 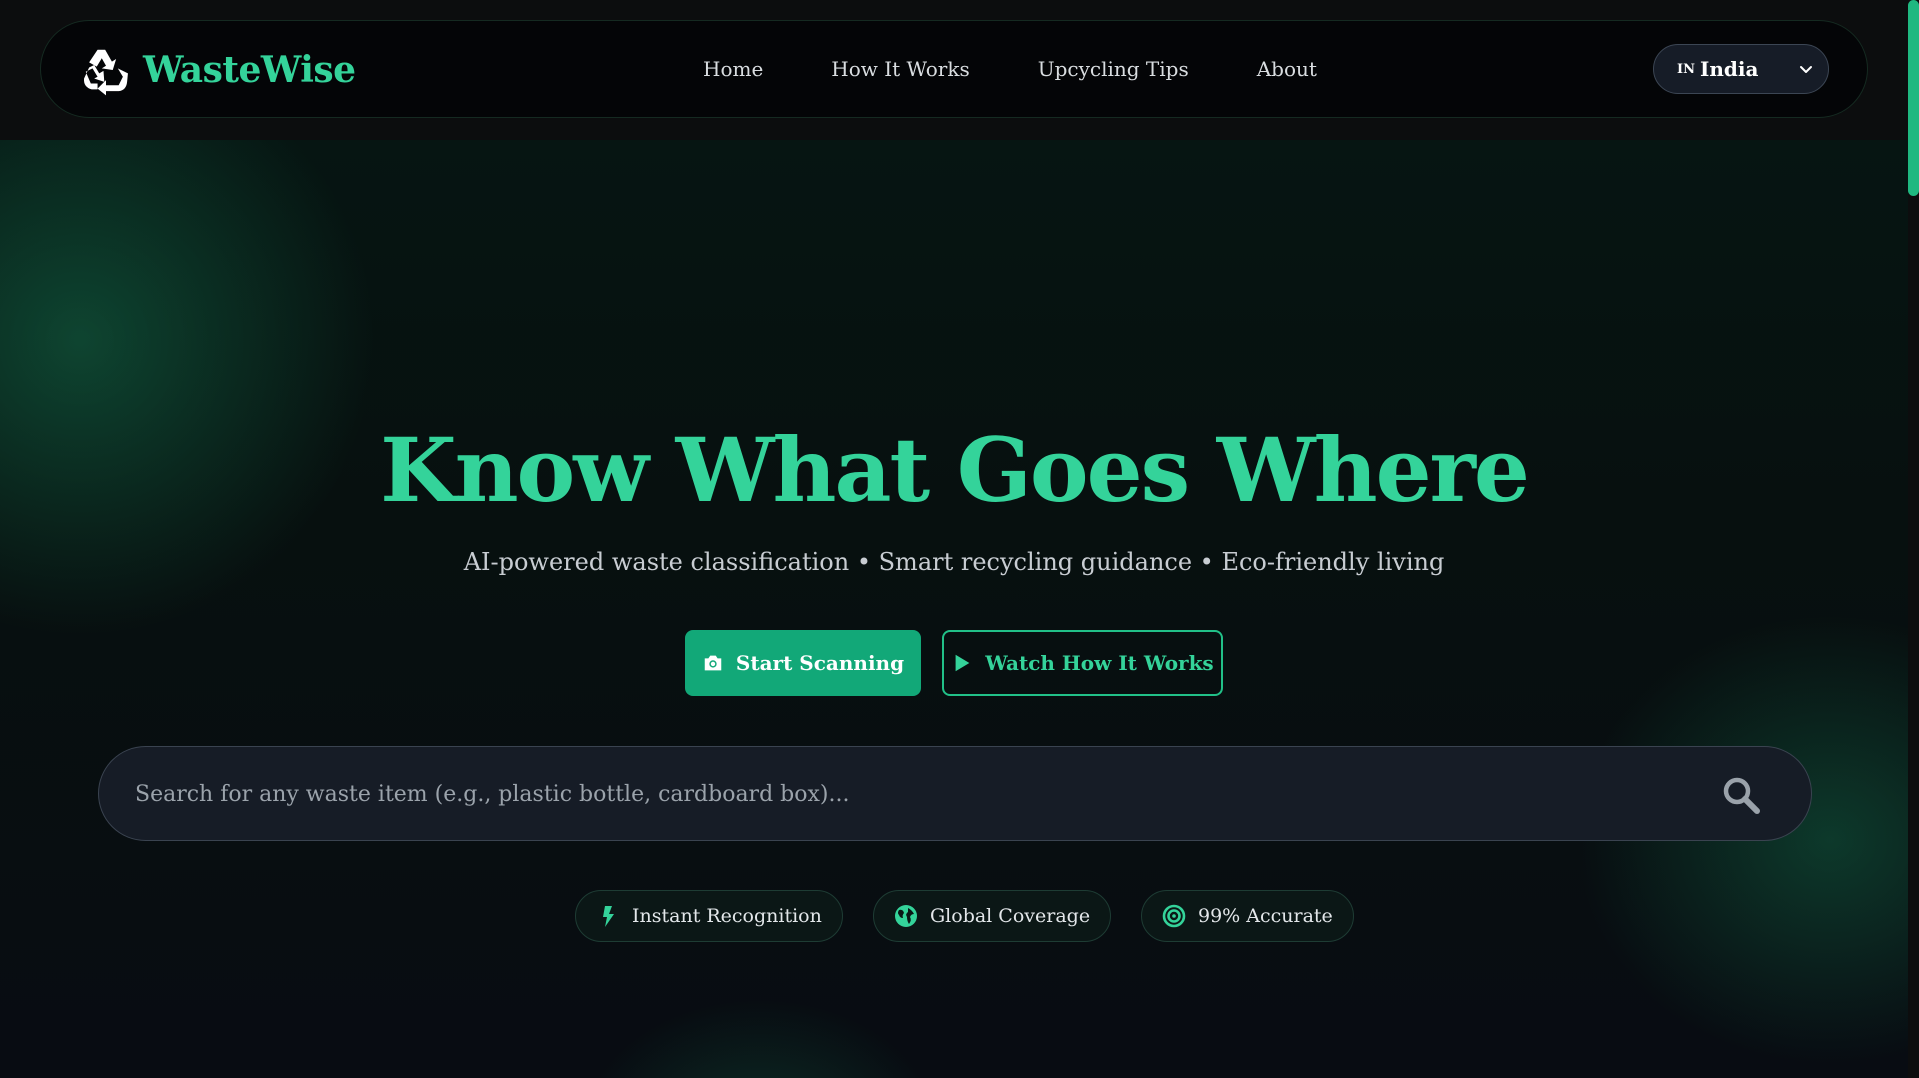 I want to click on feature-badge-global-coverage: Global Coverage, so click(x=992, y=916).